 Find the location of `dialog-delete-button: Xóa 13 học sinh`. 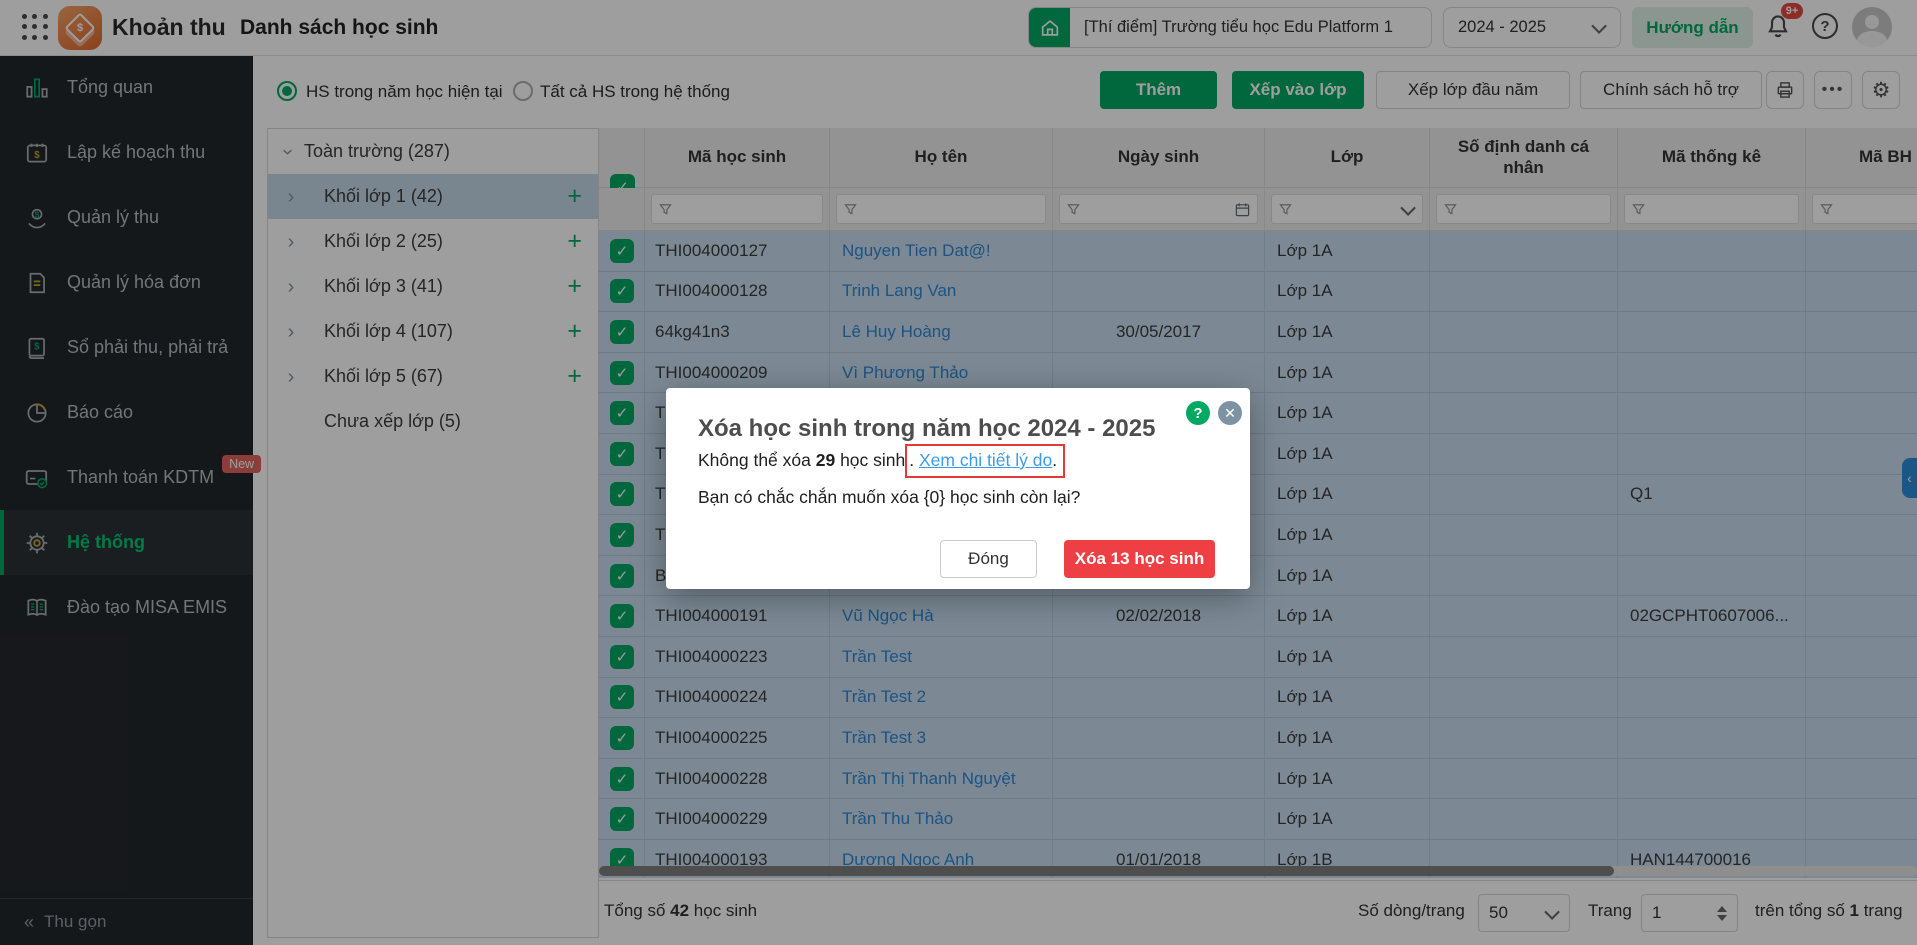

dialog-delete-button: Xóa 13 học sinh is located at coordinates (1139, 559).